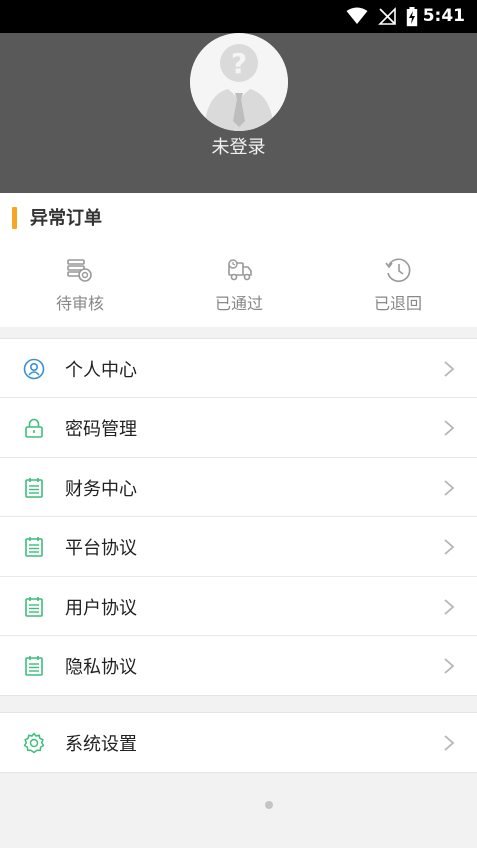  Describe the element at coordinates (387, 16) in the screenshot. I see `no-signal-icon` at that location.